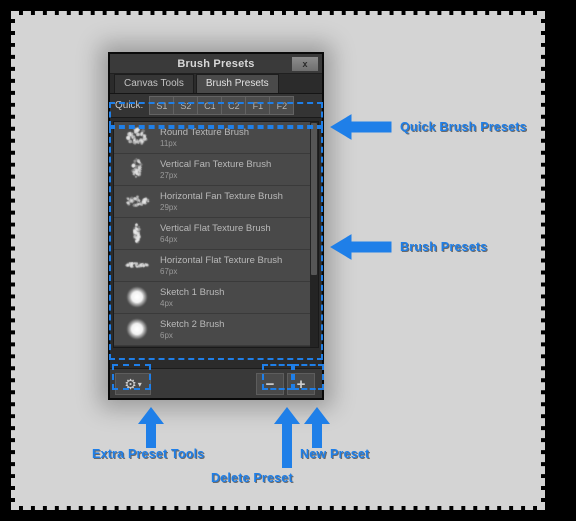 The height and width of the screenshot is (521, 576). I want to click on preset-name: Sketch 2 Brush, so click(192, 324).